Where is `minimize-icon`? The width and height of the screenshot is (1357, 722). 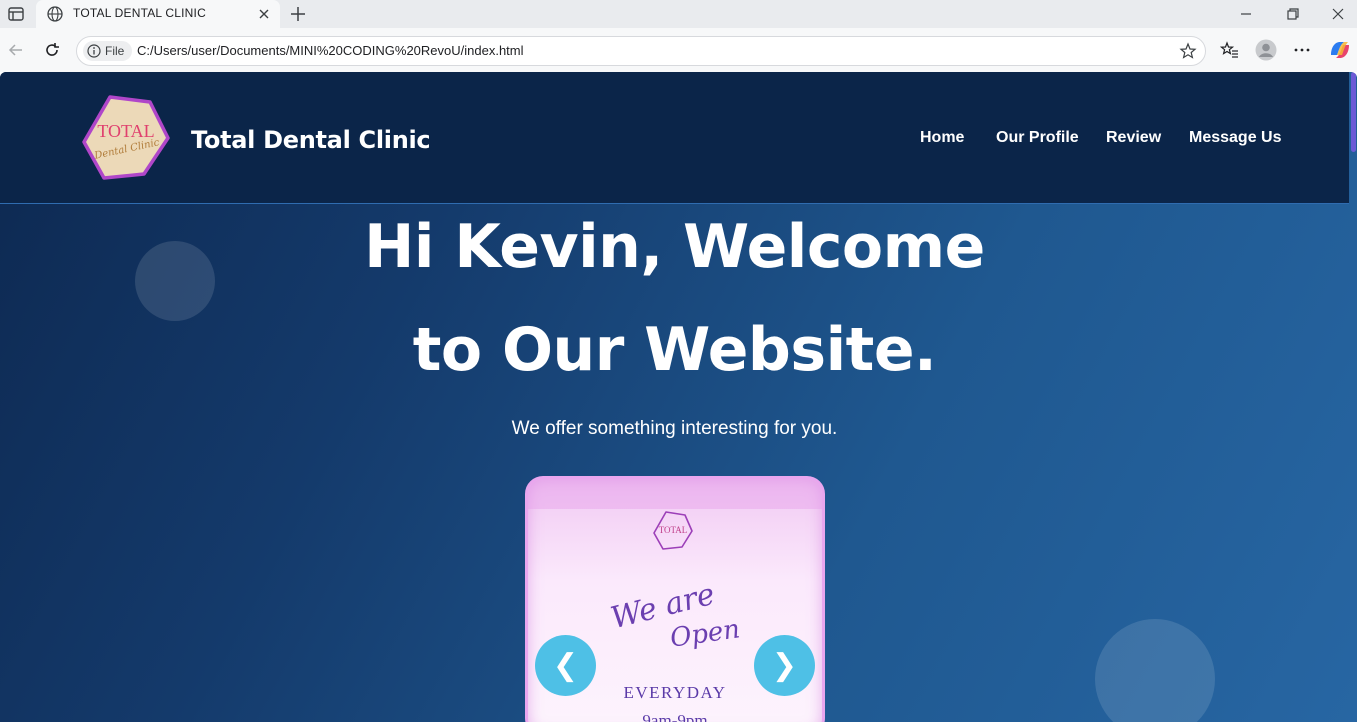 minimize-icon is located at coordinates (1246, 14).